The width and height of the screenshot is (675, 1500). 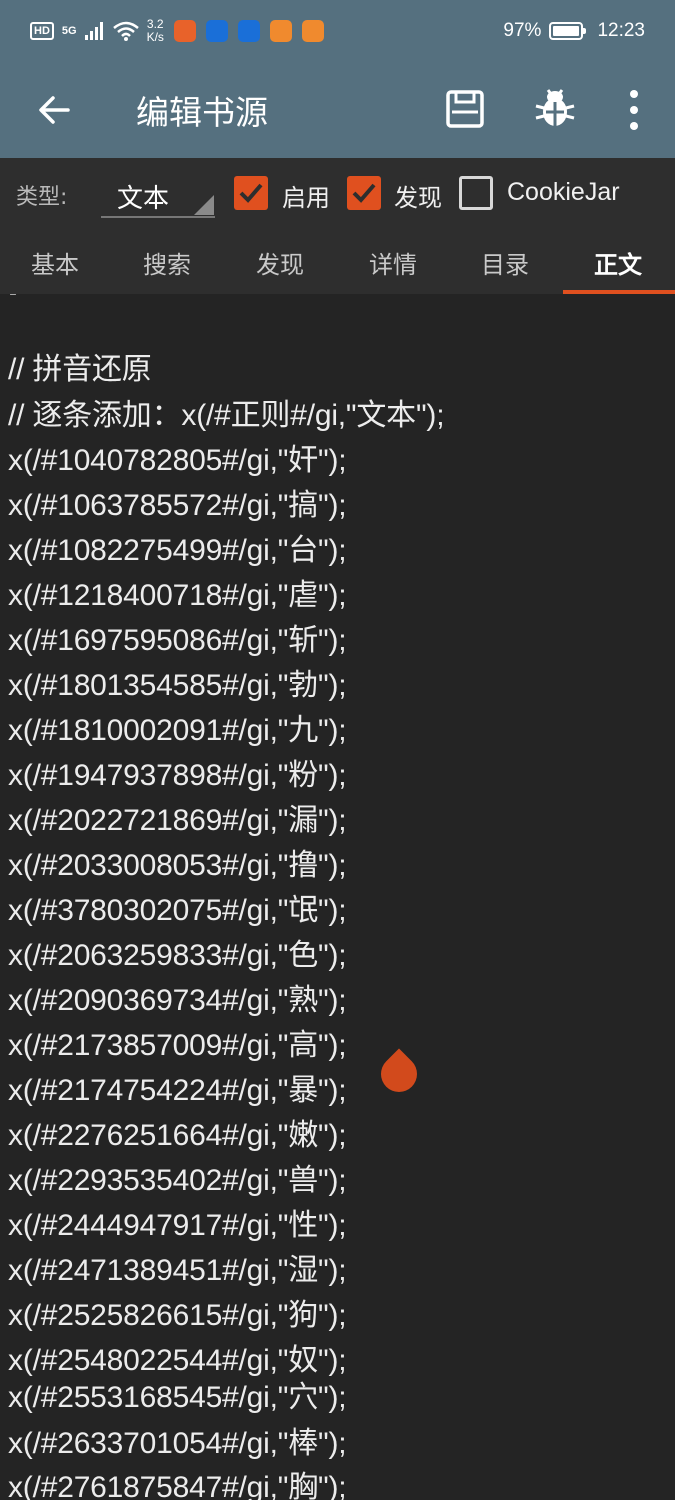 What do you see at coordinates (55, 262) in the screenshot?
I see `tab-basic: 基本` at bounding box center [55, 262].